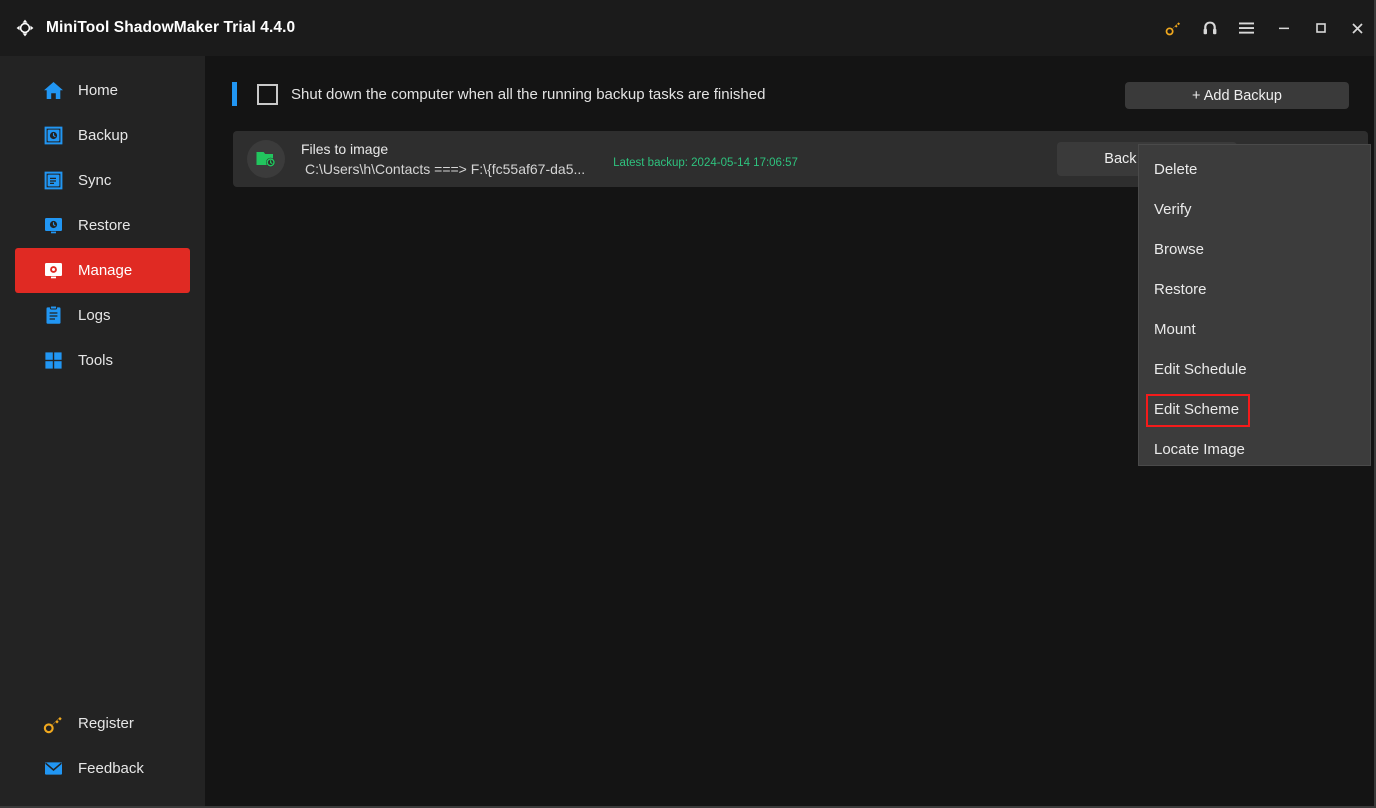 The height and width of the screenshot is (808, 1376). I want to click on menu-item-mount: Mount, so click(1254, 329).